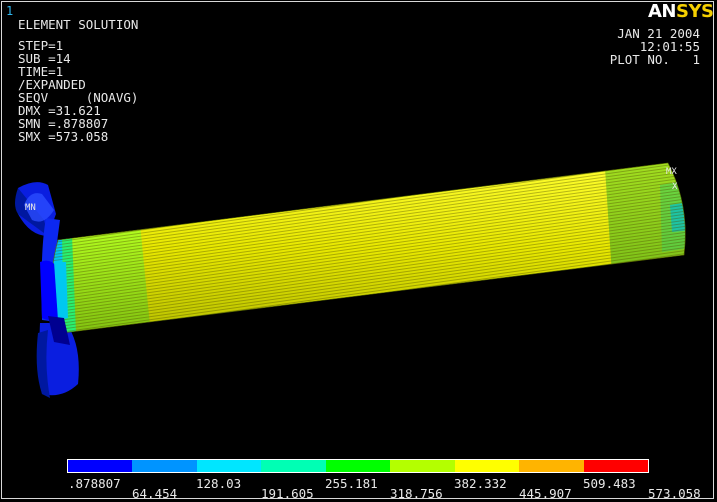  What do you see at coordinates (416, 493) in the screenshot?
I see `legend-label: 318.756` at bounding box center [416, 493].